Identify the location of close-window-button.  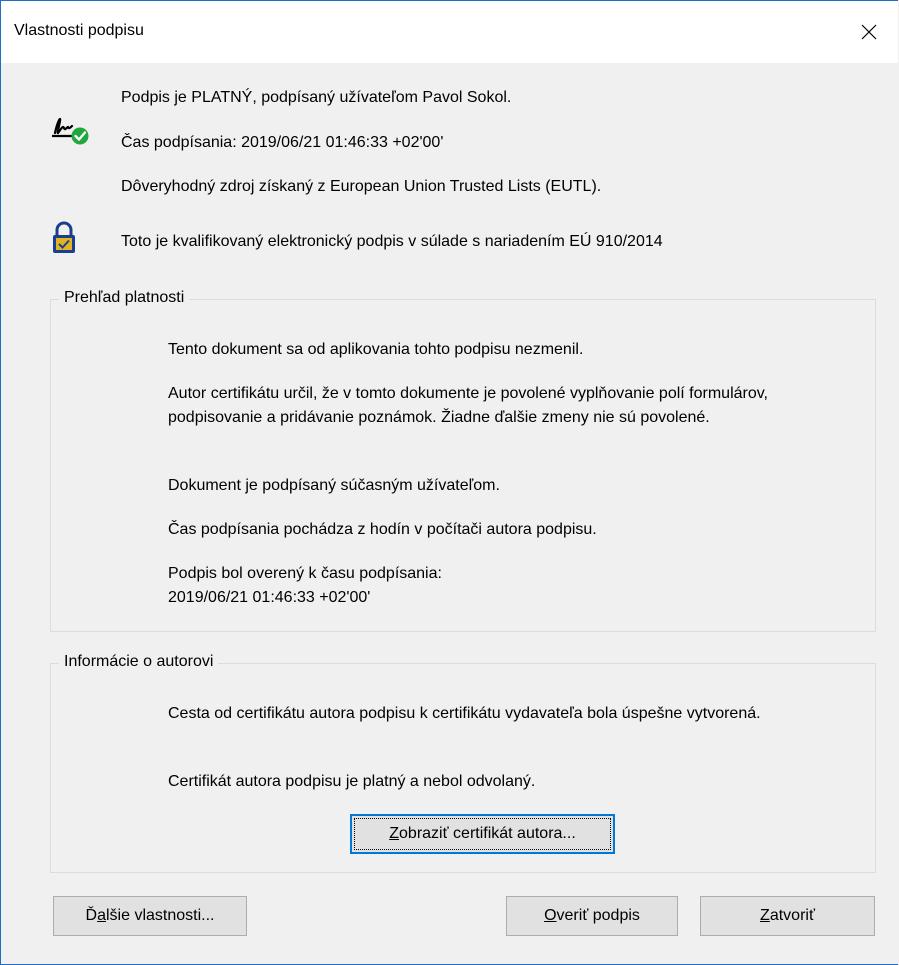
(869, 32).